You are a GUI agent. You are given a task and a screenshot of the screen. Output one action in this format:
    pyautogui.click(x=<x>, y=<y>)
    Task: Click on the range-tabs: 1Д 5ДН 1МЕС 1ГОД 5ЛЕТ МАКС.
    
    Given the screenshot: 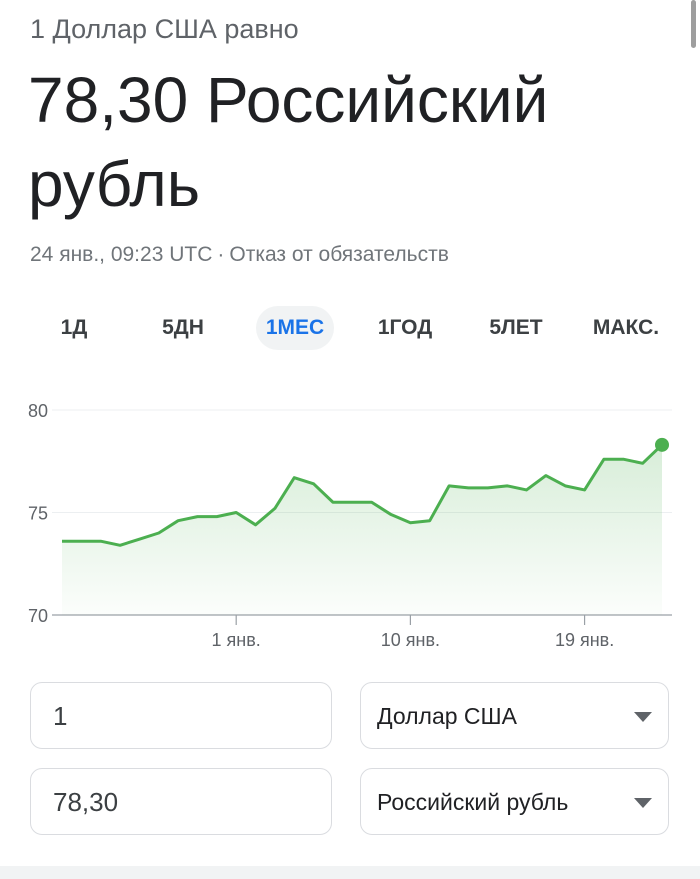 What is the action you would take?
    pyautogui.click(x=350, y=328)
    